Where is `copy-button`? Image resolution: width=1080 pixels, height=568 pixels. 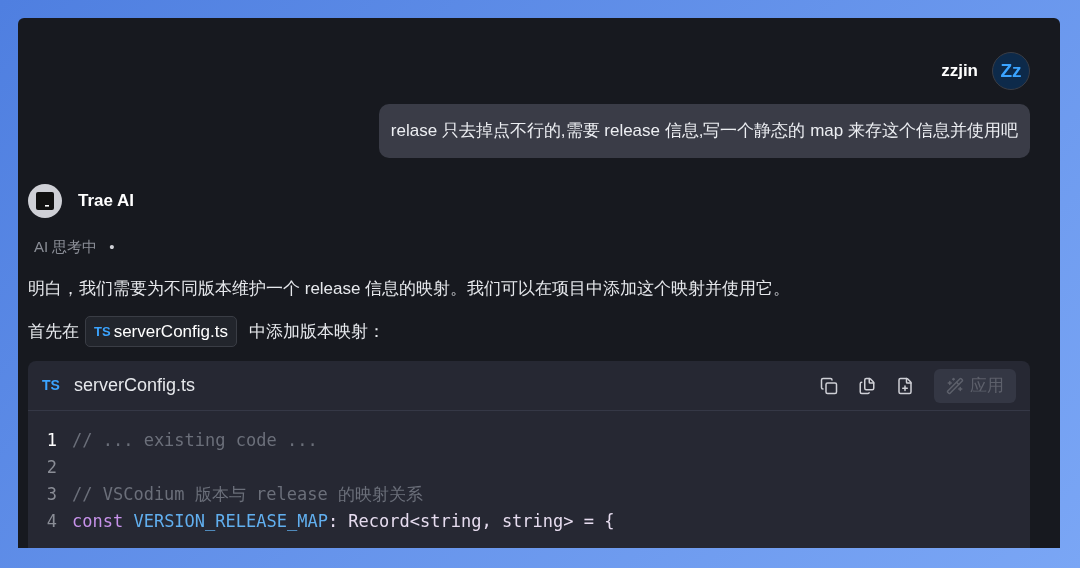 copy-button is located at coordinates (829, 385).